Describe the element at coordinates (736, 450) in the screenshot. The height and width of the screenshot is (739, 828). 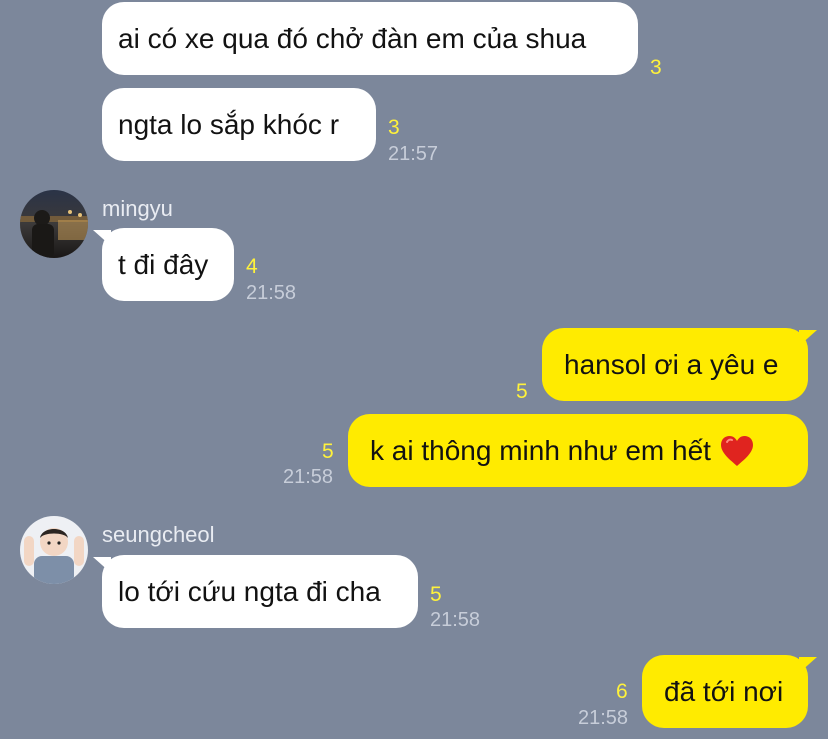
I see `red-heart-icon` at that location.